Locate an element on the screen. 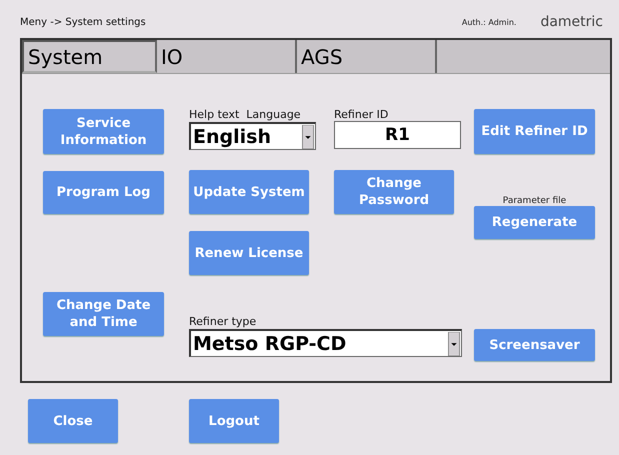 The height and width of the screenshot is (455, 619). auth-level: Auth.: Admin. is located at coordinates (489, 22).